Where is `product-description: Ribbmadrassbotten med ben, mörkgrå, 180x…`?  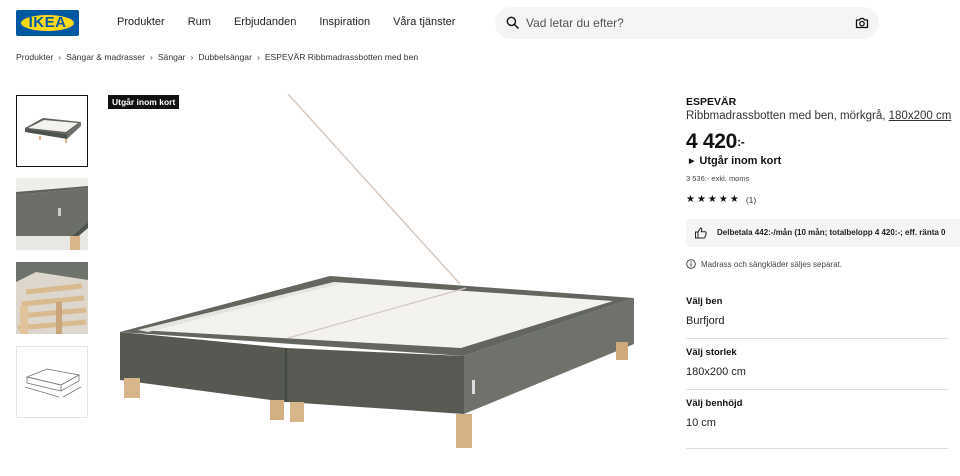 product-description: Ribbmadrassbotten med ben, mörkgrå, 180x… is located at coordinates (823, 116).